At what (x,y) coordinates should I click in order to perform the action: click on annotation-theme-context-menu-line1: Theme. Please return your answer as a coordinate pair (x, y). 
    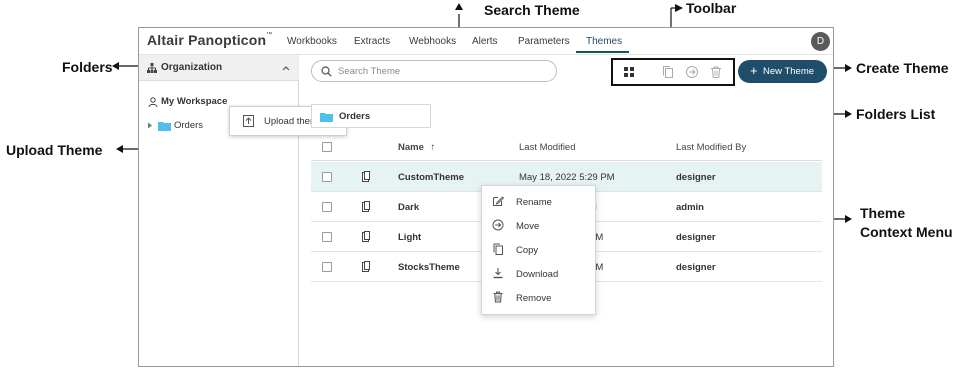
    Looking at the image, I should click on (883, 213).